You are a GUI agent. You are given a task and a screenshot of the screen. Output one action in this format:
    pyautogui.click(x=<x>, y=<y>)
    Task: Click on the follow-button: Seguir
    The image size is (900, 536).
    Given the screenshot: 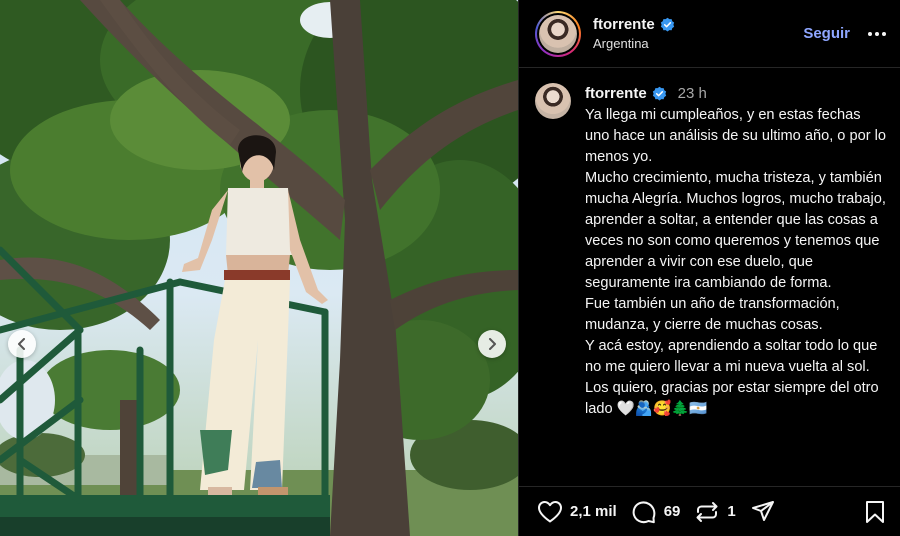 What is the action you would take?
    pyautogui.click(x=826, y=33)
    